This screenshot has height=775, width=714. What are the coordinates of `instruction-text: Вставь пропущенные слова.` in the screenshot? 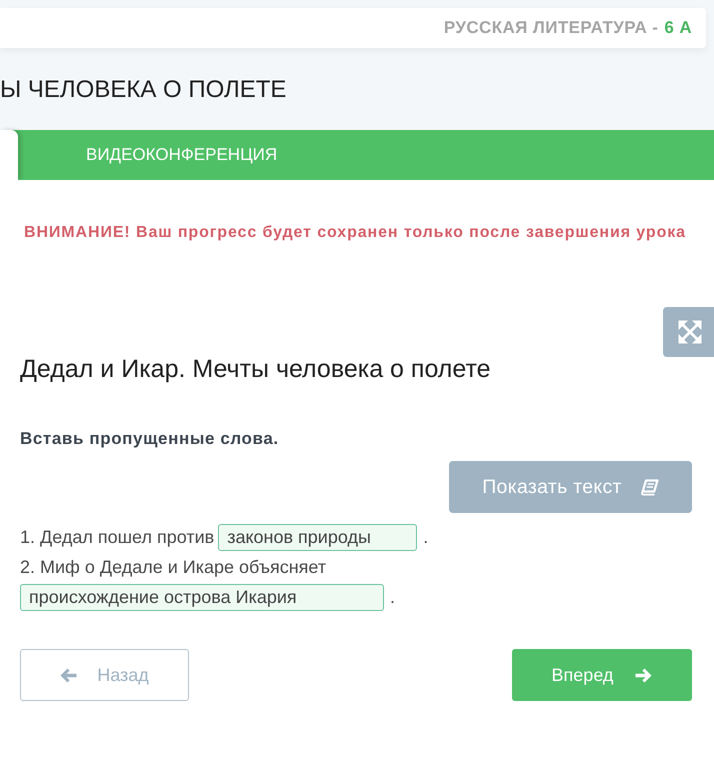 It's located at (150, 439).